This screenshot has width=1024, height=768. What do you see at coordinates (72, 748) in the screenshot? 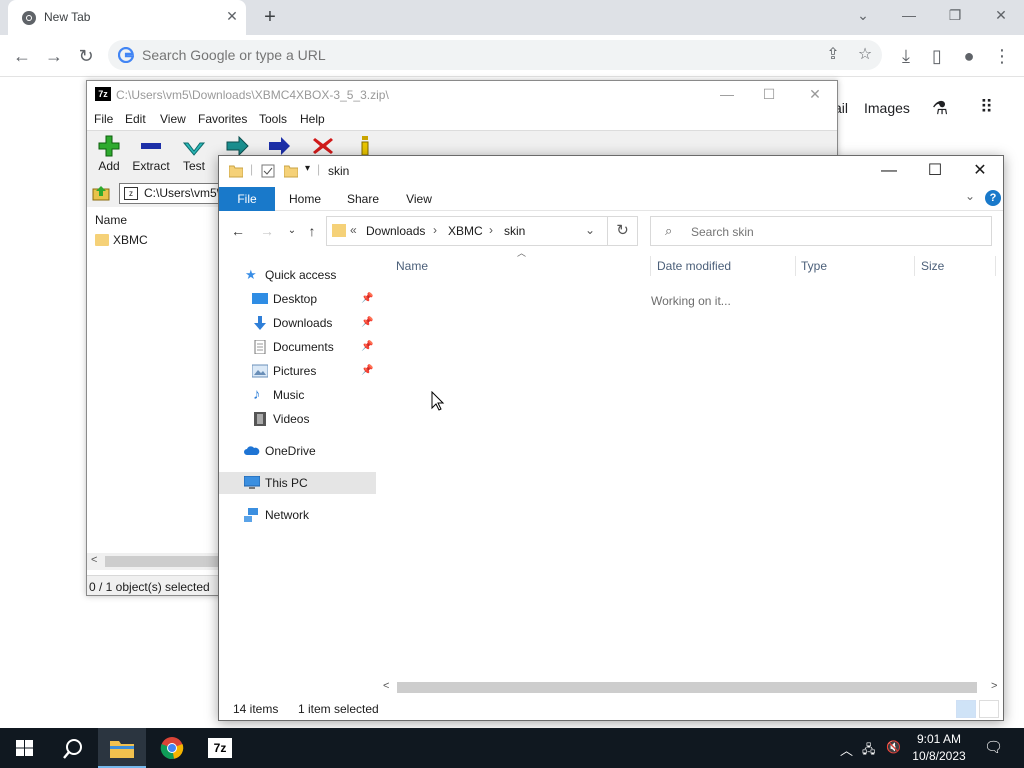
I see `search-button` at bounding box center [72, 748].